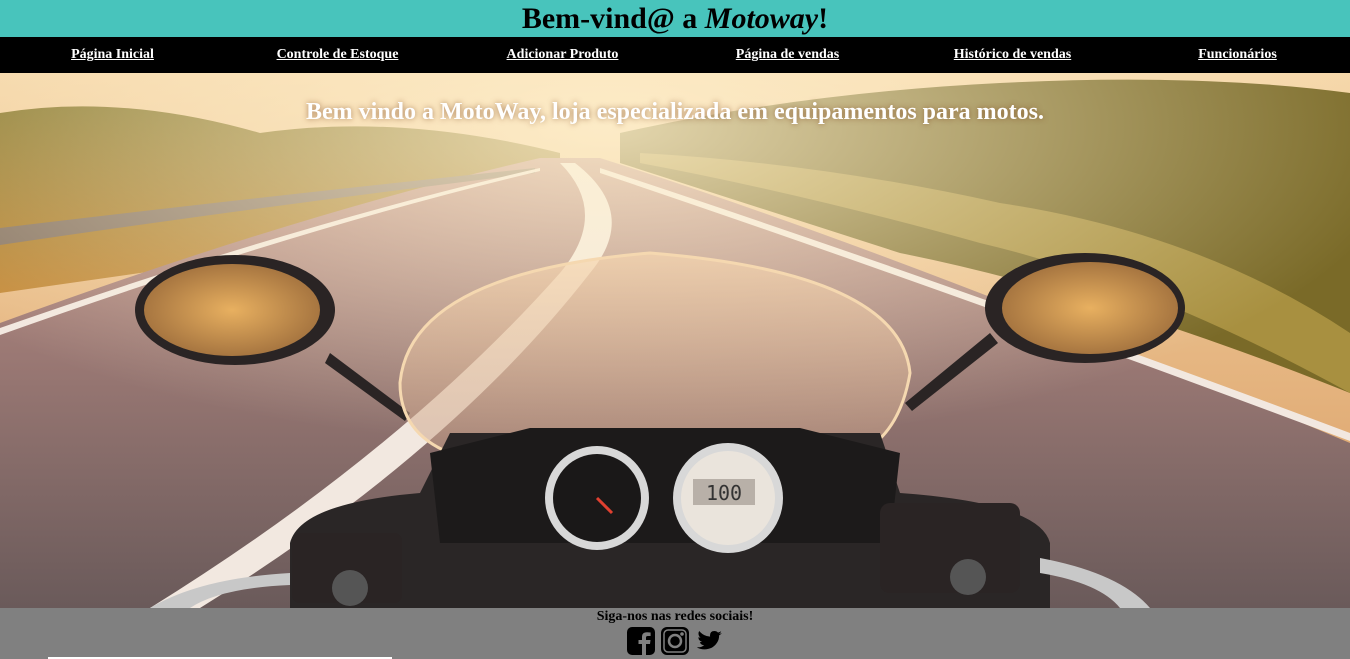 The height and width of the screenshot is (659, 1350). Describe the element at coordinates (823, 18) in the screenshot. I see `header-title-suffix: !` at that location.